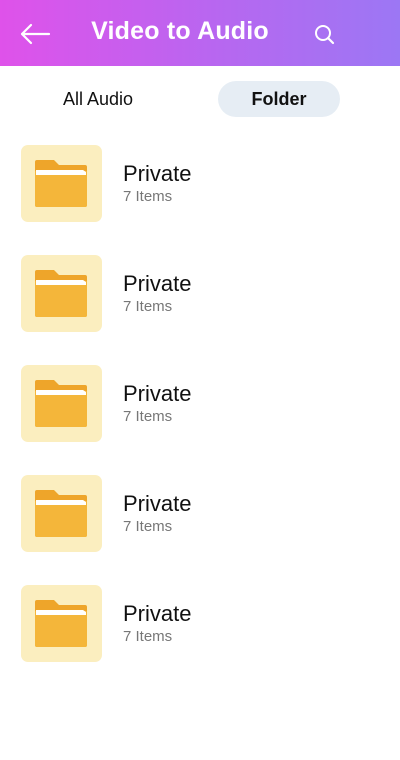  I want to click on page-title: Video to Audio, so click(180, 31).